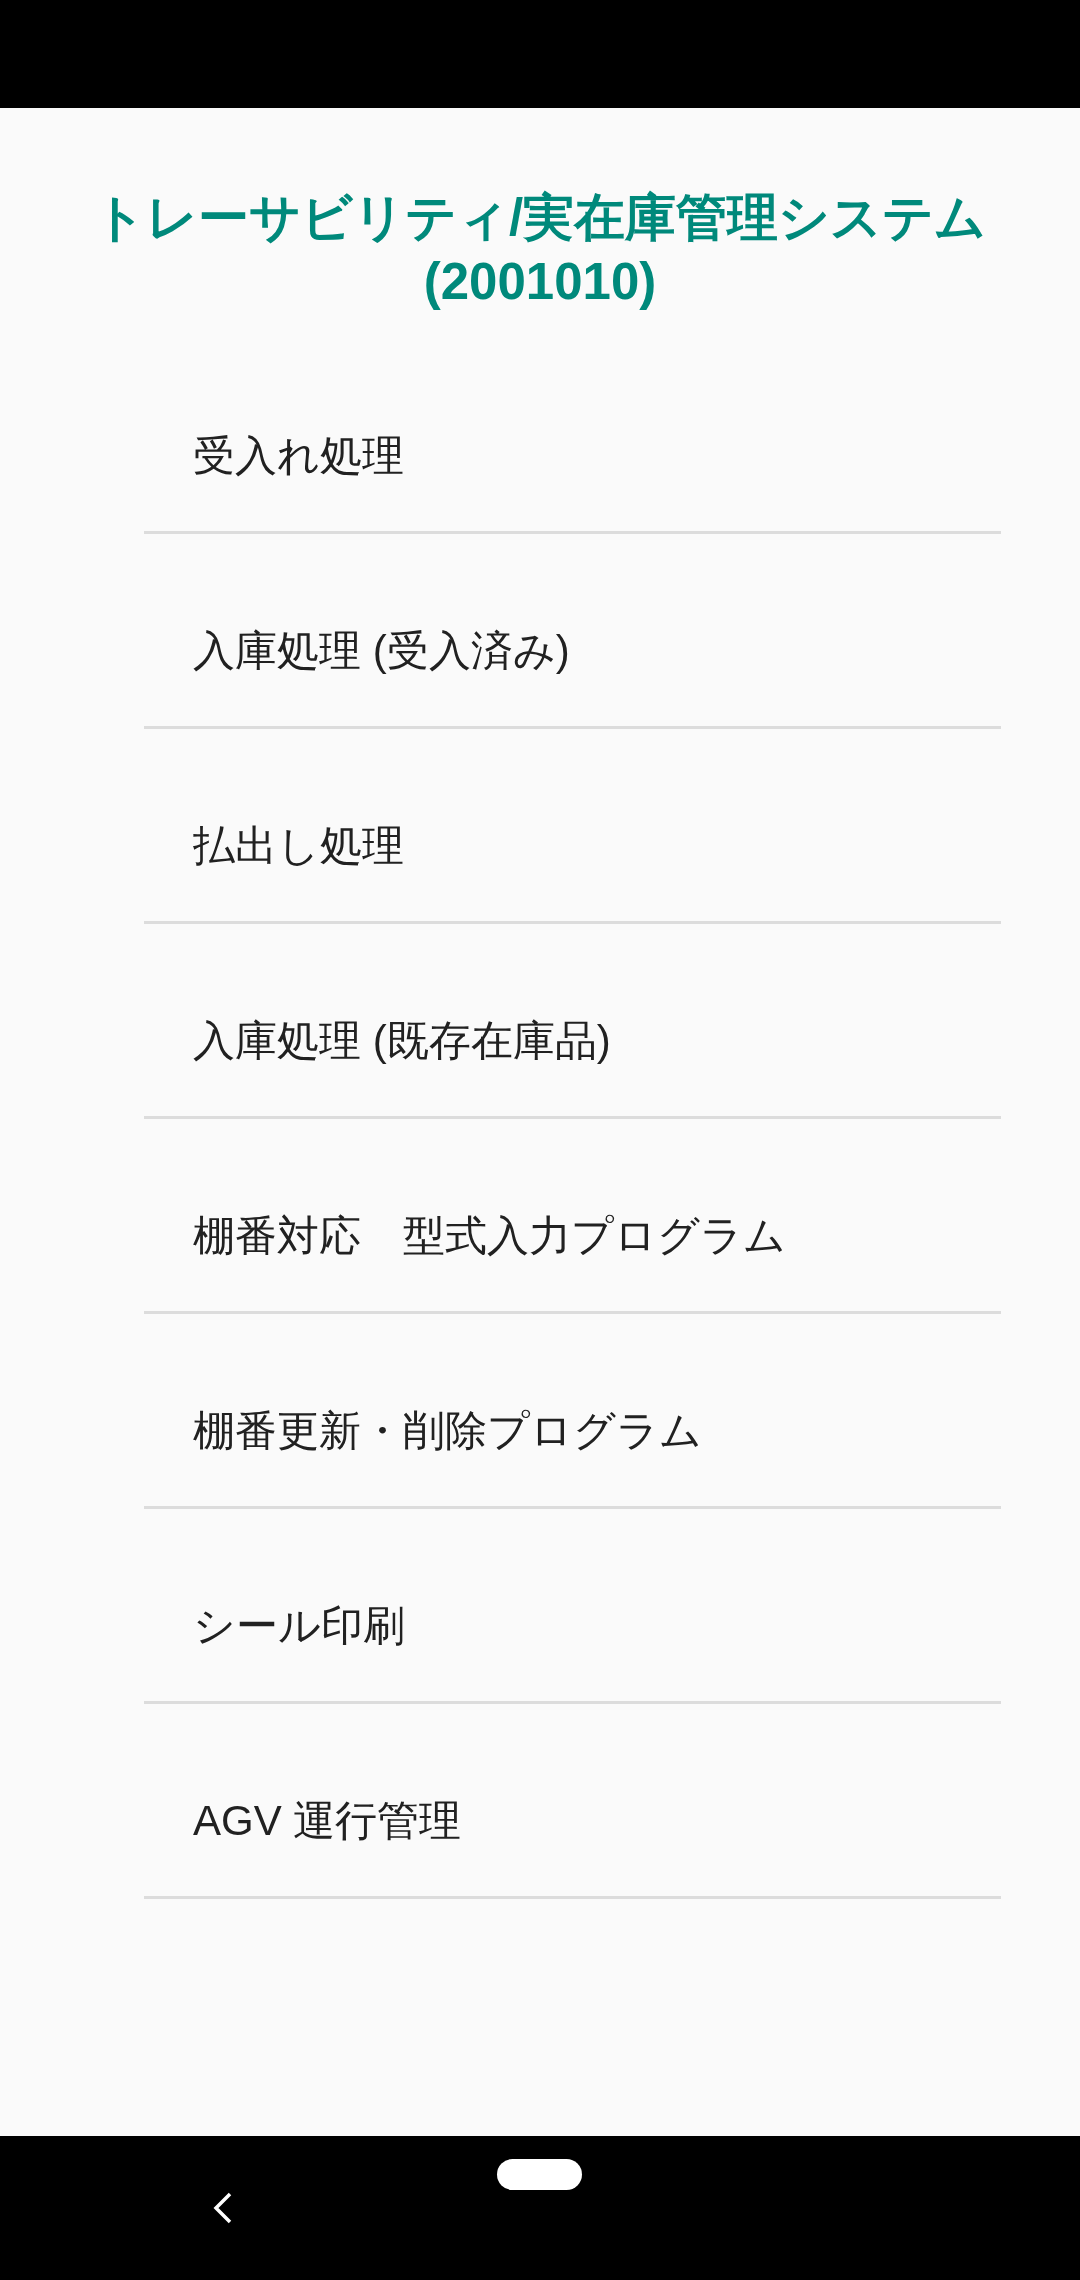 The width and height of the screenshot is (1080, 2280). Describe the element at coordinates (572, 826) in the screenshot. I see `menu-item: 払出し処理` at that location.